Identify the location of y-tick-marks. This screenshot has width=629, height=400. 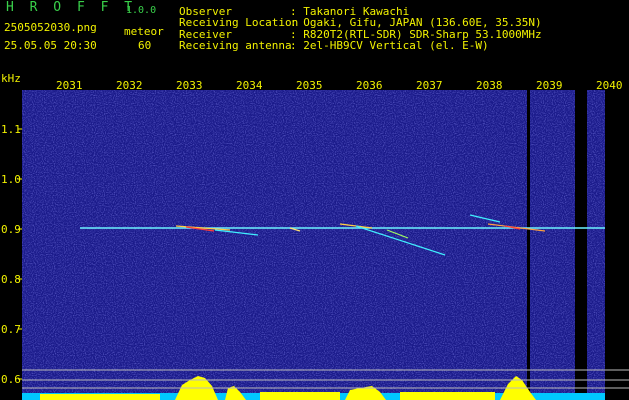
(20, 254).